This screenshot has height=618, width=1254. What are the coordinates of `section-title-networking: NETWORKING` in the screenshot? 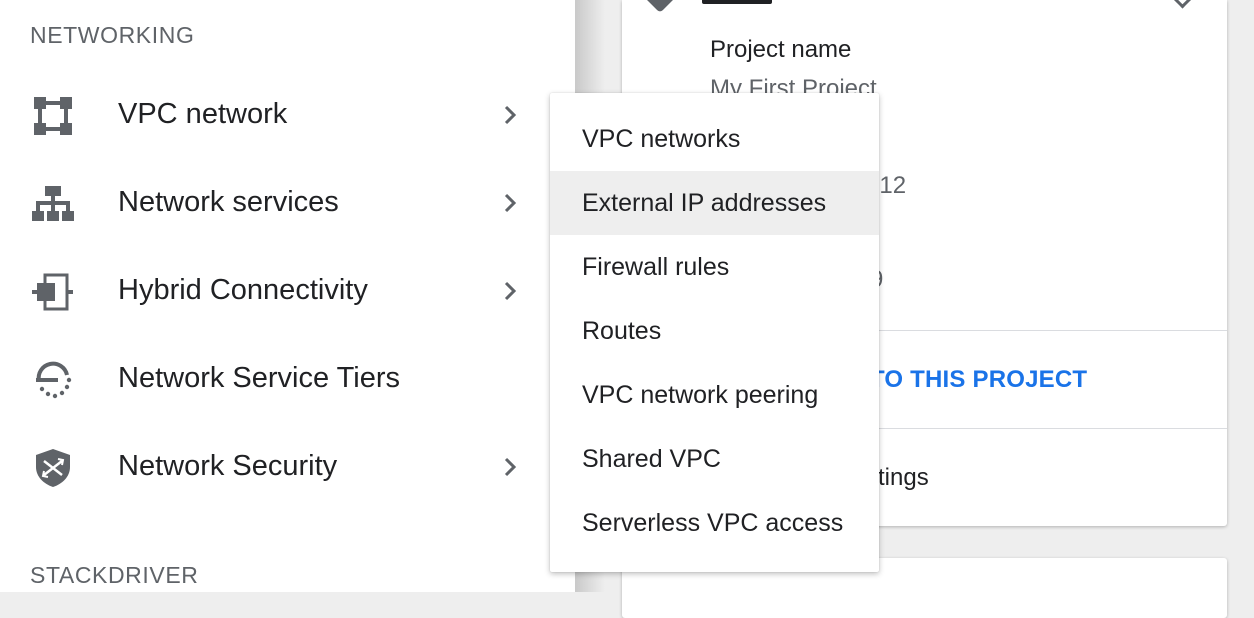 It's located at (112, 35).